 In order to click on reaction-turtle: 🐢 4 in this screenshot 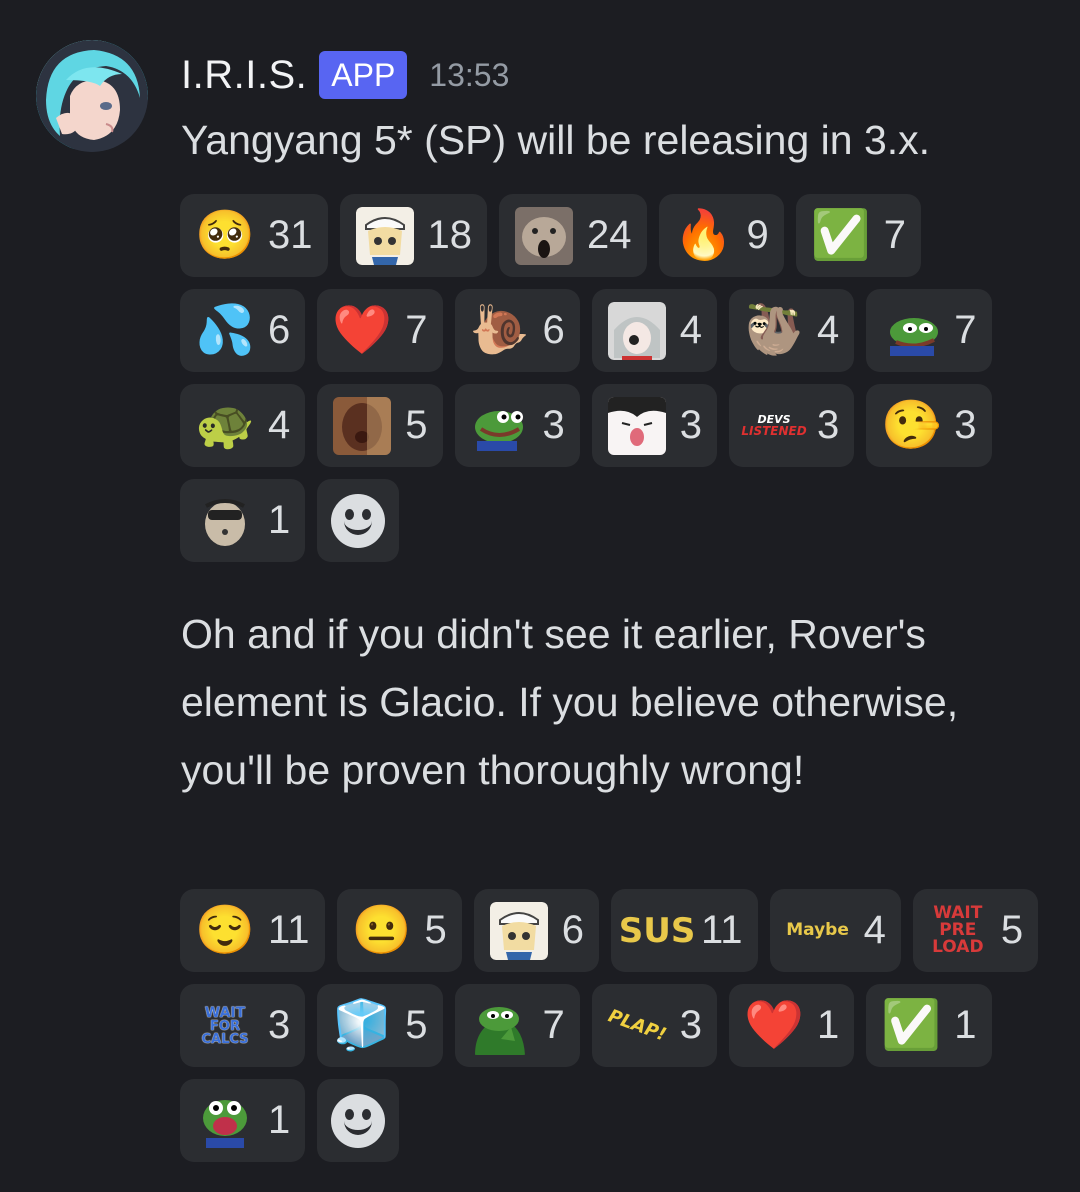, I will do `click(243, 425)`.